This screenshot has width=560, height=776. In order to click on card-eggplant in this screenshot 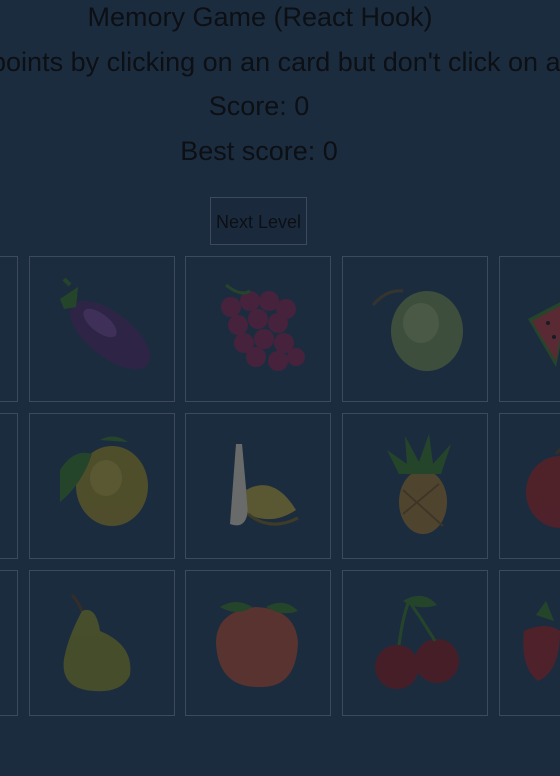, I will do `click(102, 329)`.